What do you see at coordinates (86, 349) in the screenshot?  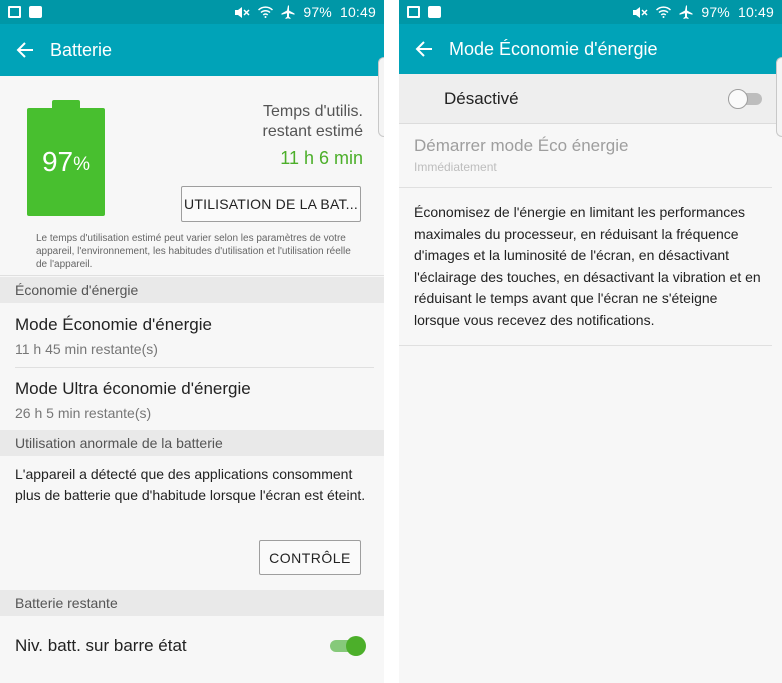 I see `list-item-subtitle: 11 h 45 min restante(s)` at bounding box center [86, 349].